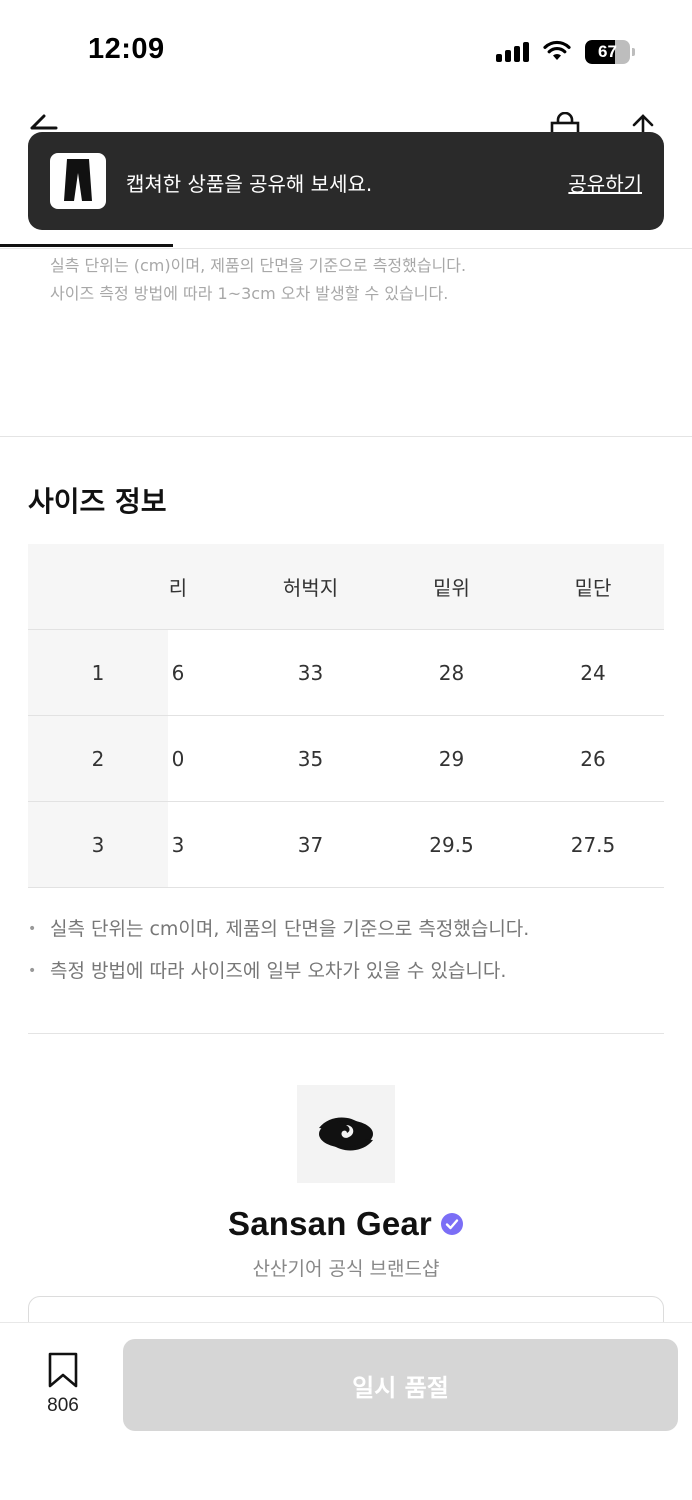 This screenshot has height=1500, width=692. Describe the element at coordinates (593, 844) in the screenshot. I see `table-cell: 27.5` at that location.